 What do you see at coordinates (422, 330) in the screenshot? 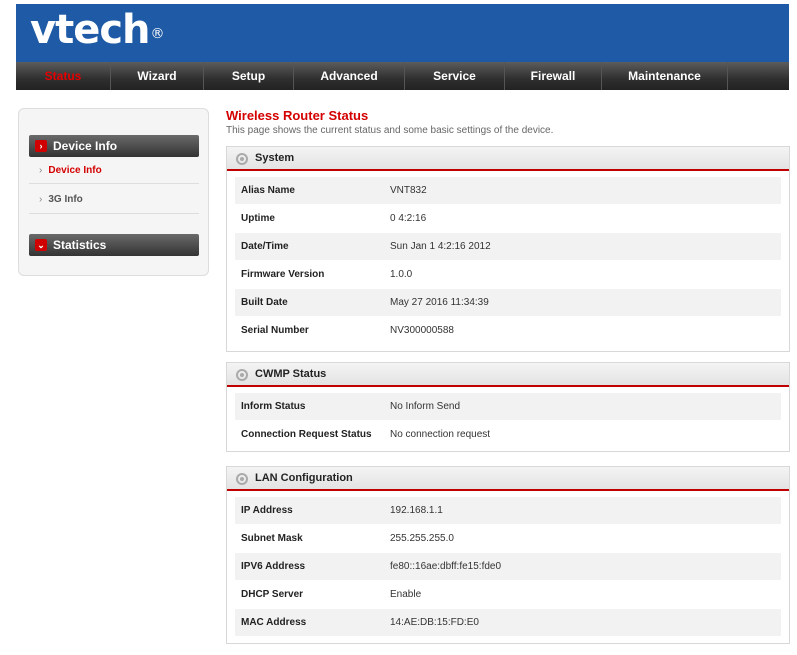
I see `row-value: NV300000588` at bounding box center [422, 330].